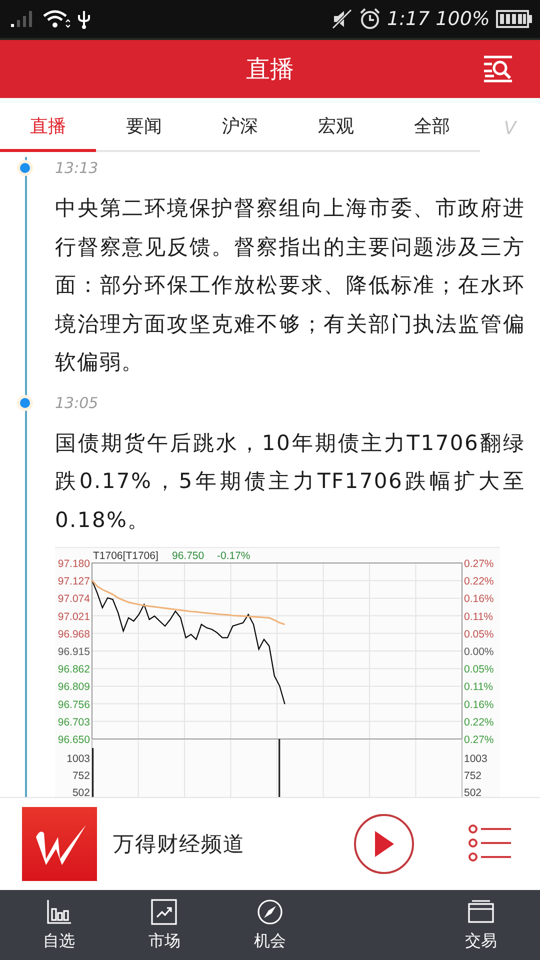 This screenshot has width=540, height=960. I want to click on search-list-button, so click(498, 69).